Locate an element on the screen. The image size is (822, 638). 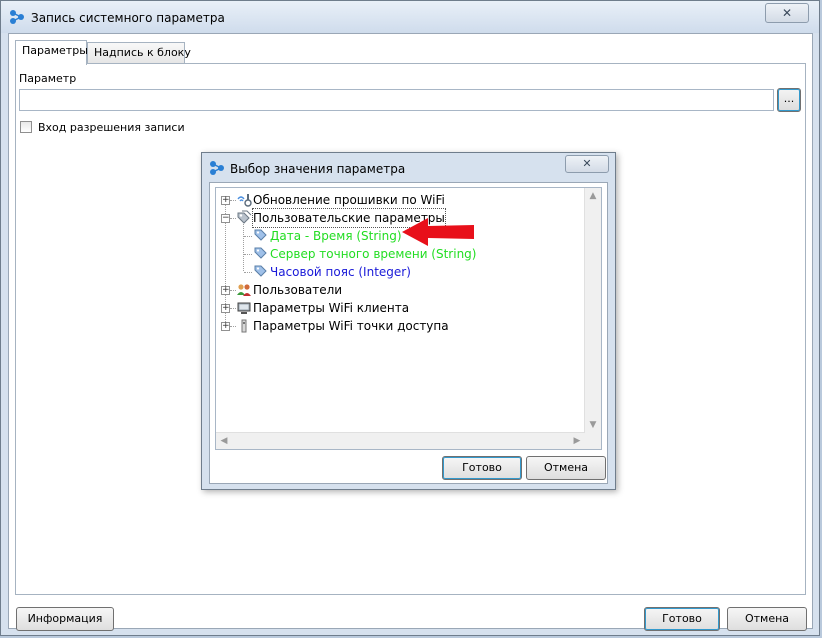
users-icon is located at coordinates (244, 290).